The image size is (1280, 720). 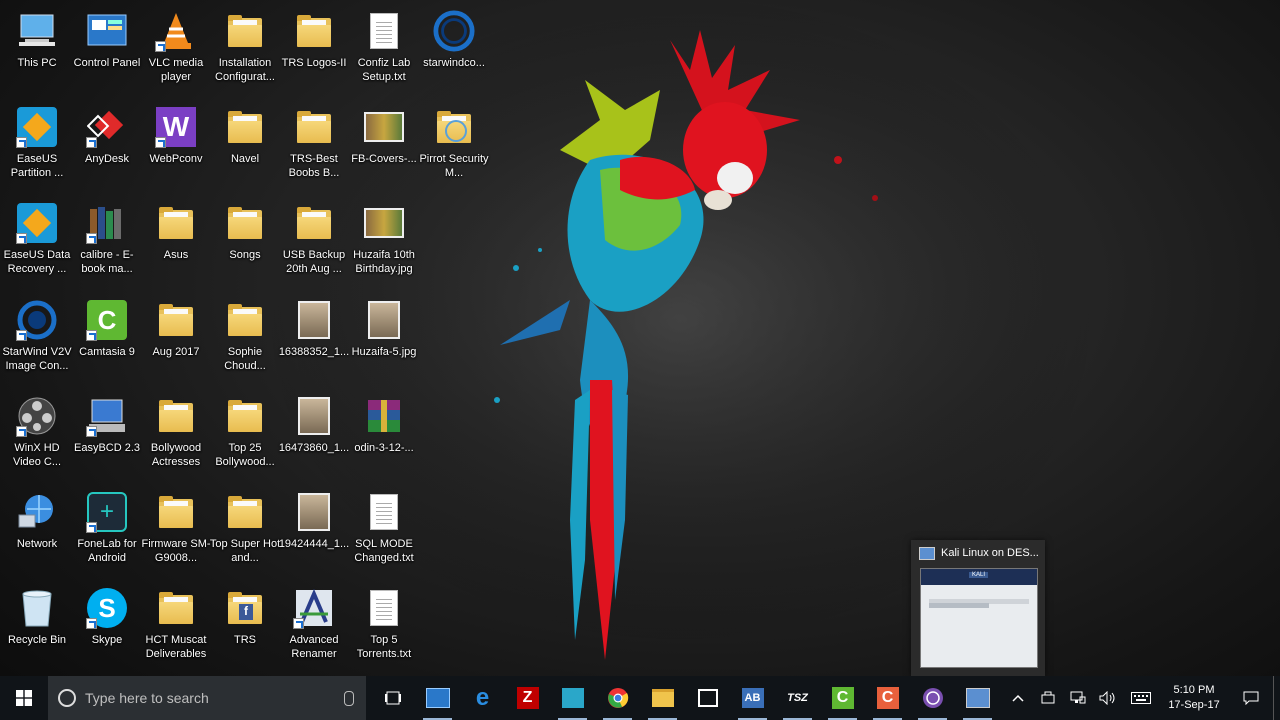 I want to click on desktop-icon: W WebPconv, so click(x=176, y=146).